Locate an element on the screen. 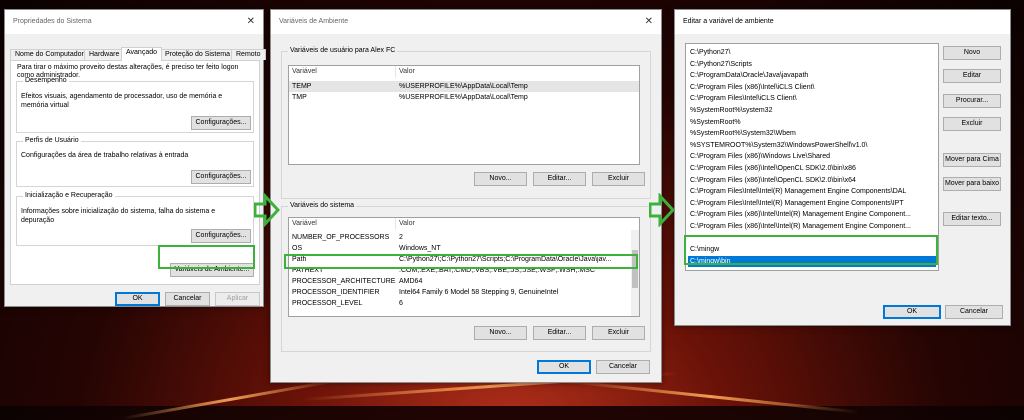 This screenshot has height=420, width=1024. table-row: TEMP %USERPROFILE%\AppData\Local\Temp is located at coordinates (464, 86).